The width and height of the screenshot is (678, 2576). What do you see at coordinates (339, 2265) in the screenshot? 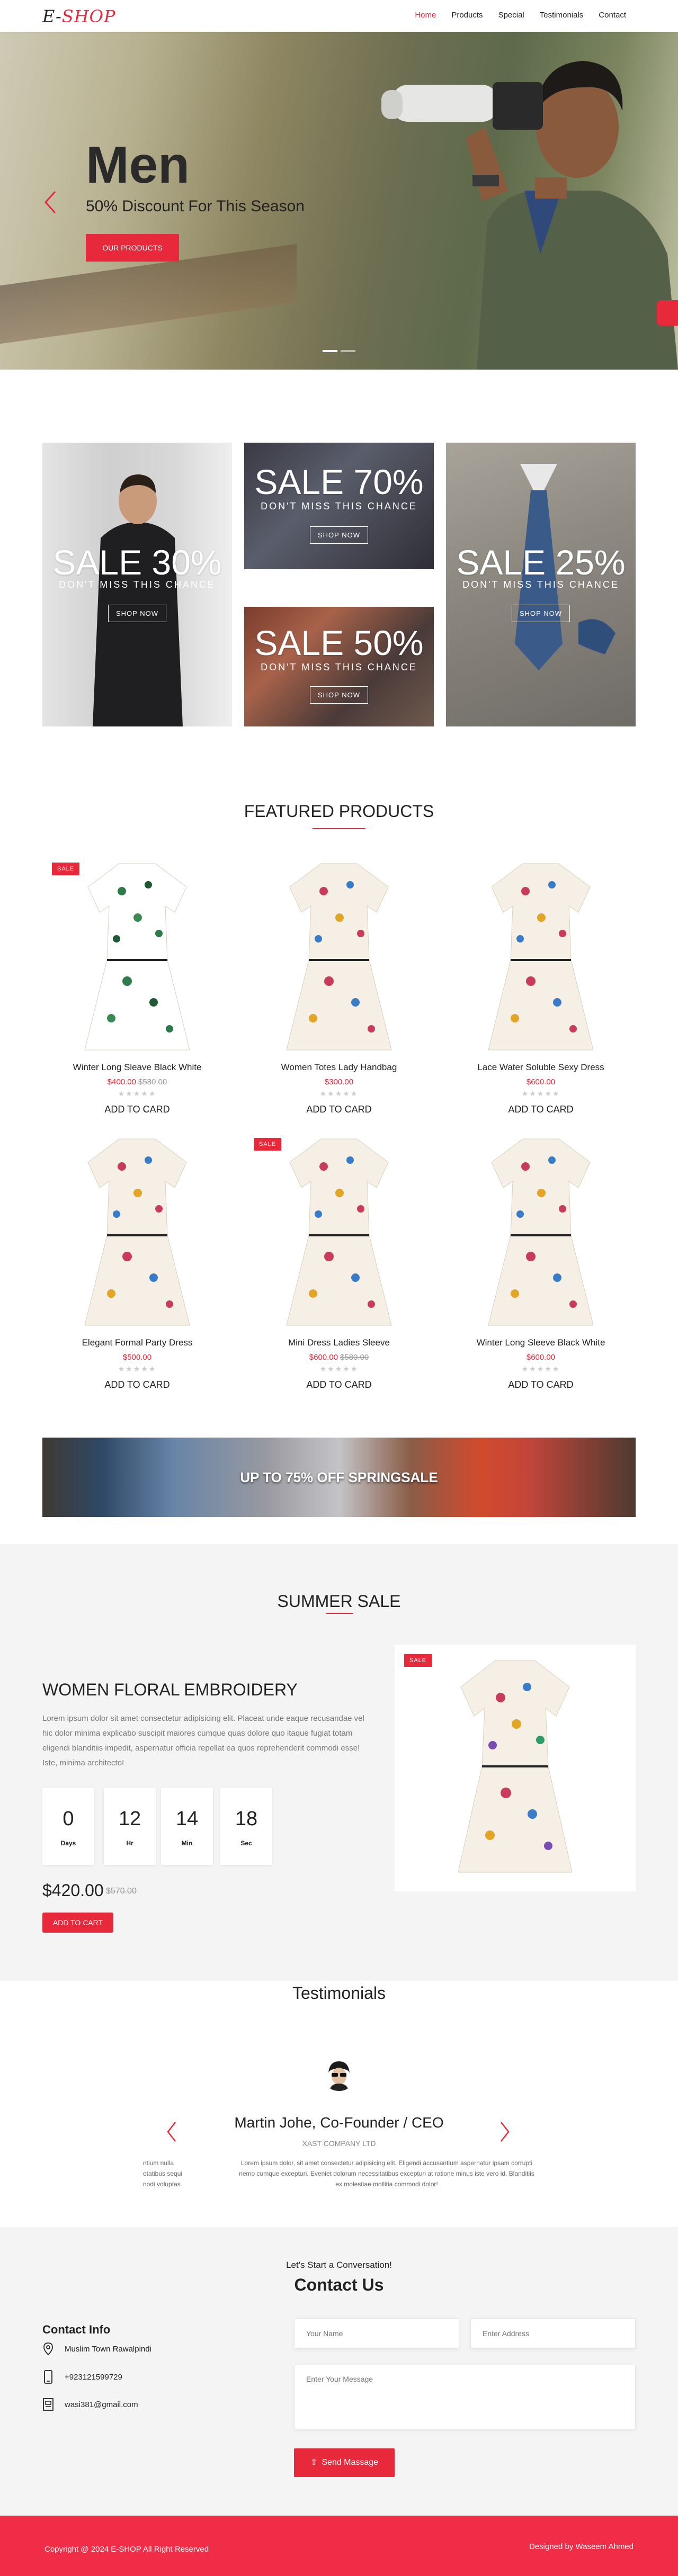
I see `contact-kicker: Let's Start a Conversation!` at bounding box center [339, 2265].